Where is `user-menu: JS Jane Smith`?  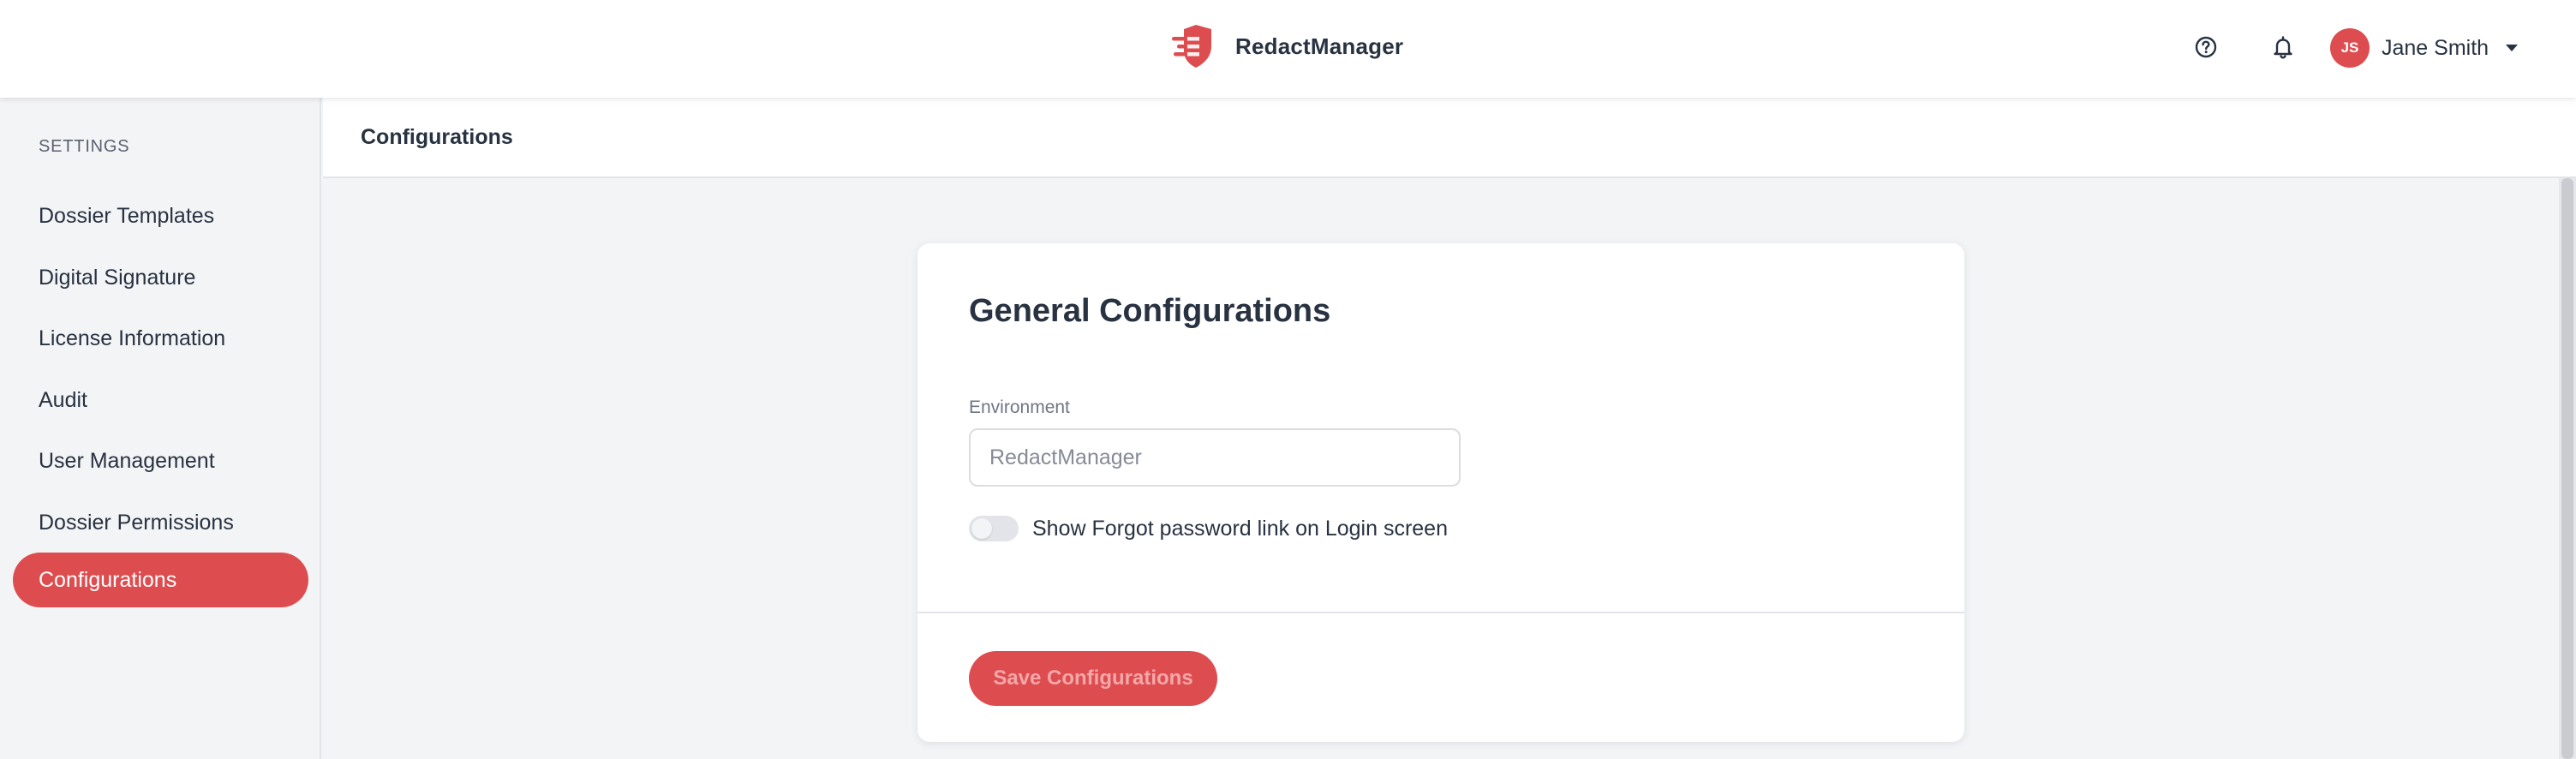
user-menu: JS Jane Smith is located at coordinates (2424, 48).